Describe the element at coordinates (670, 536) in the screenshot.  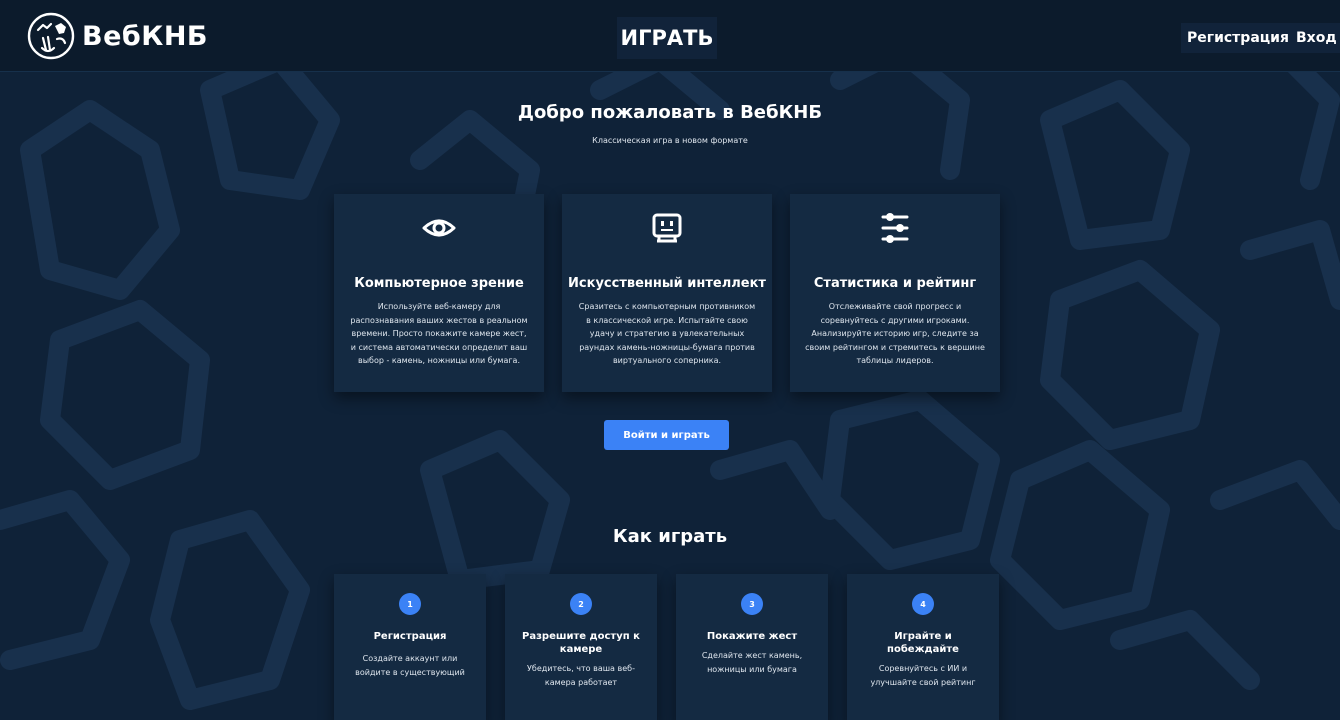
I see `how-to-play-title: Как играть` at that location.